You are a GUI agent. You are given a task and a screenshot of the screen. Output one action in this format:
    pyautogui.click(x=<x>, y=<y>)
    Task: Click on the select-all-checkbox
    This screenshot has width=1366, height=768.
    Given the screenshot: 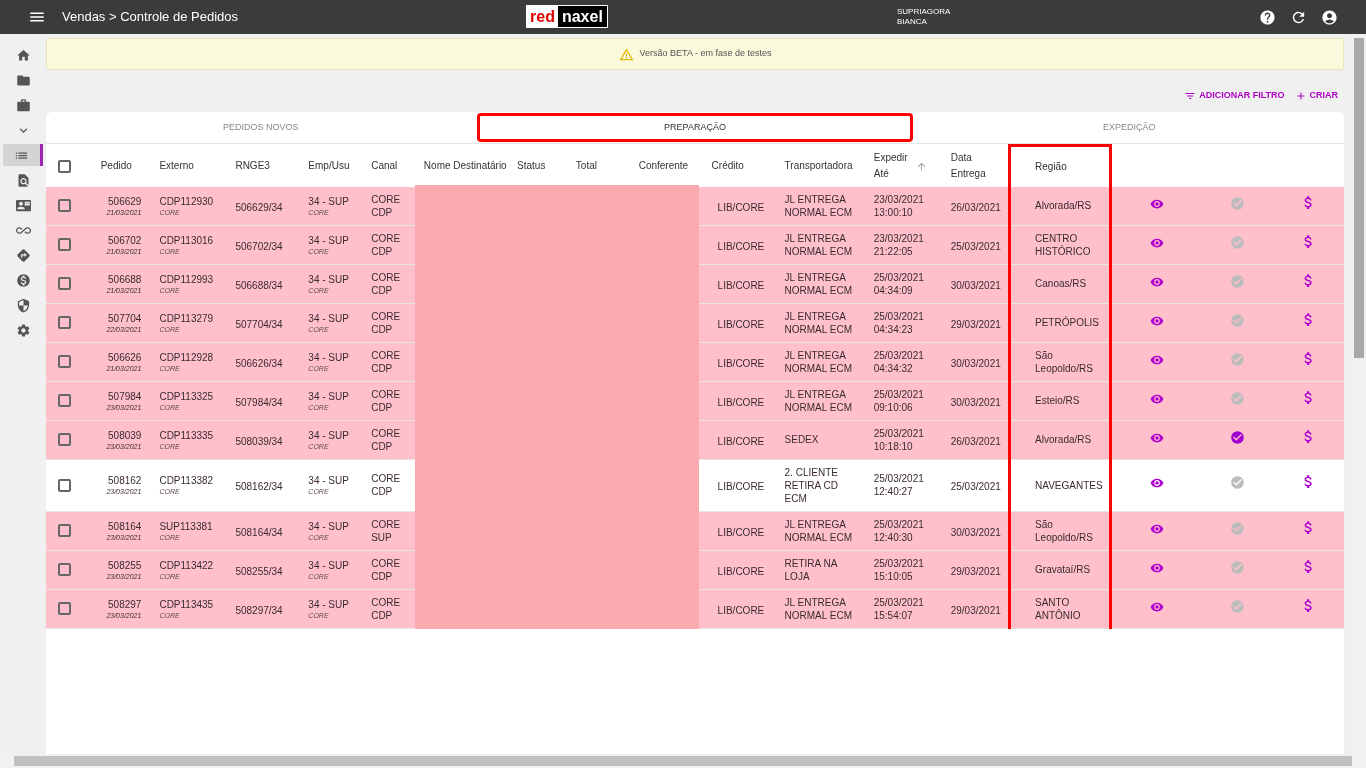 What is the action you would take?
    pyautogui.click(x=64, y=166)
    